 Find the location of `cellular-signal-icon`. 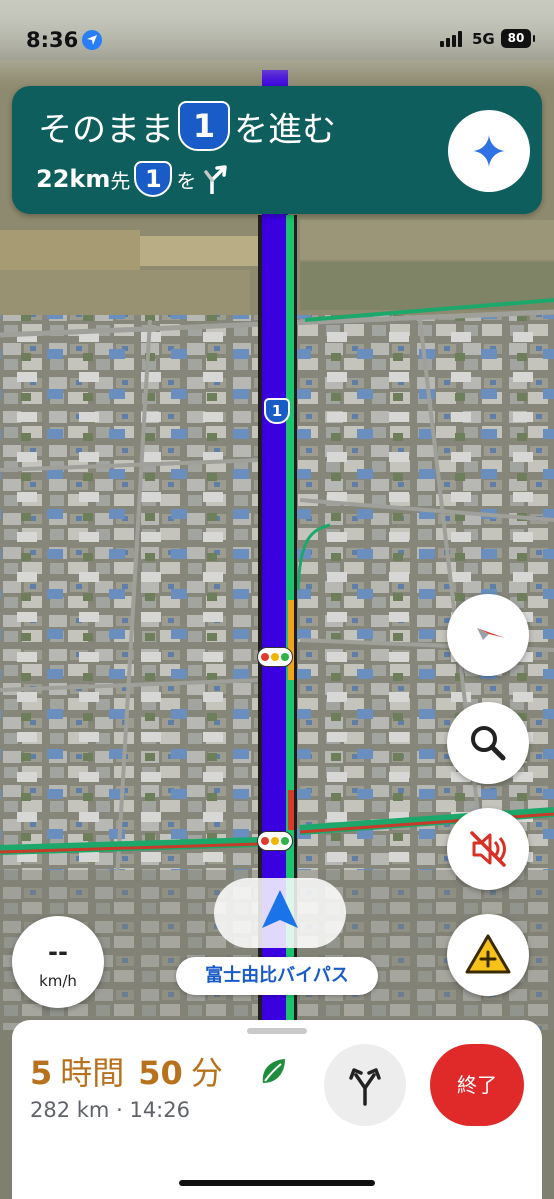

cellular-signal-icon is located at coordinates (453, 39).